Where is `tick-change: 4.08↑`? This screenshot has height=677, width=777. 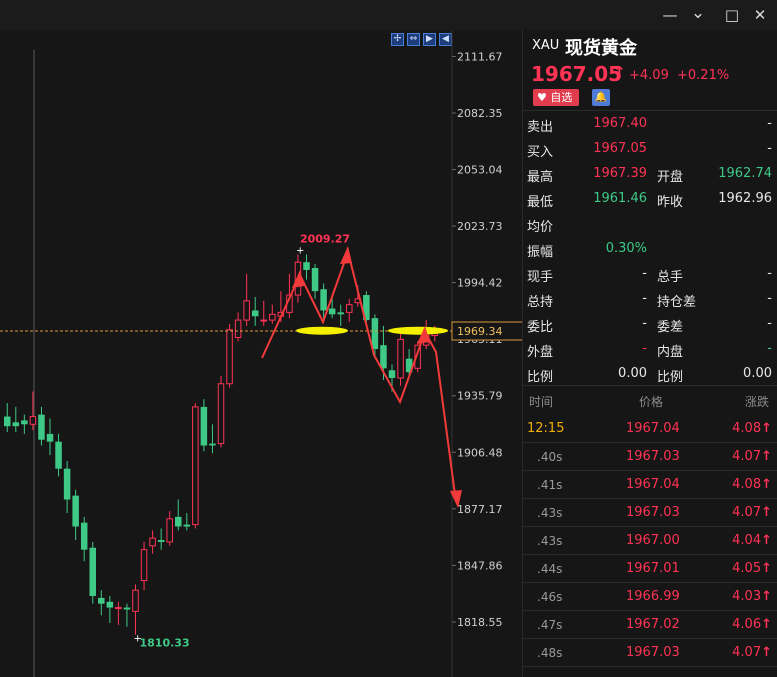
tick-change: 4.08↑ is located at coordinates (752, 428).